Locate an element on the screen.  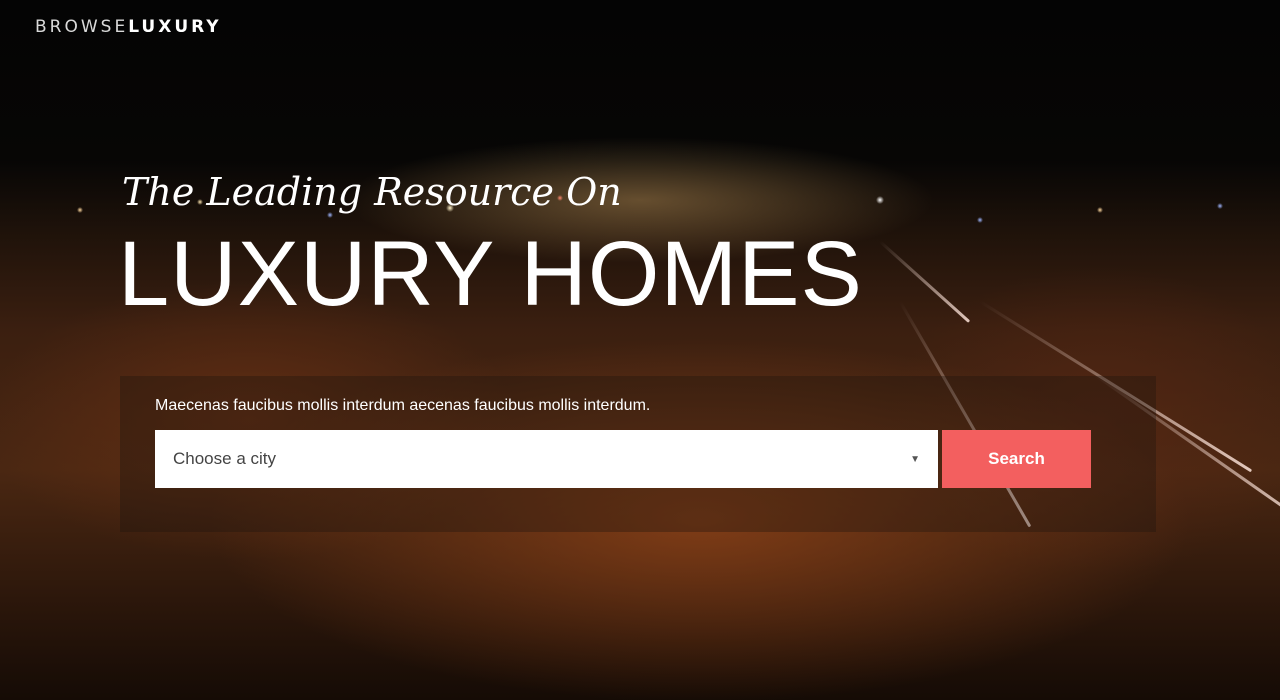
city-select-value: Choose a city is located at coordinates (224, 458).